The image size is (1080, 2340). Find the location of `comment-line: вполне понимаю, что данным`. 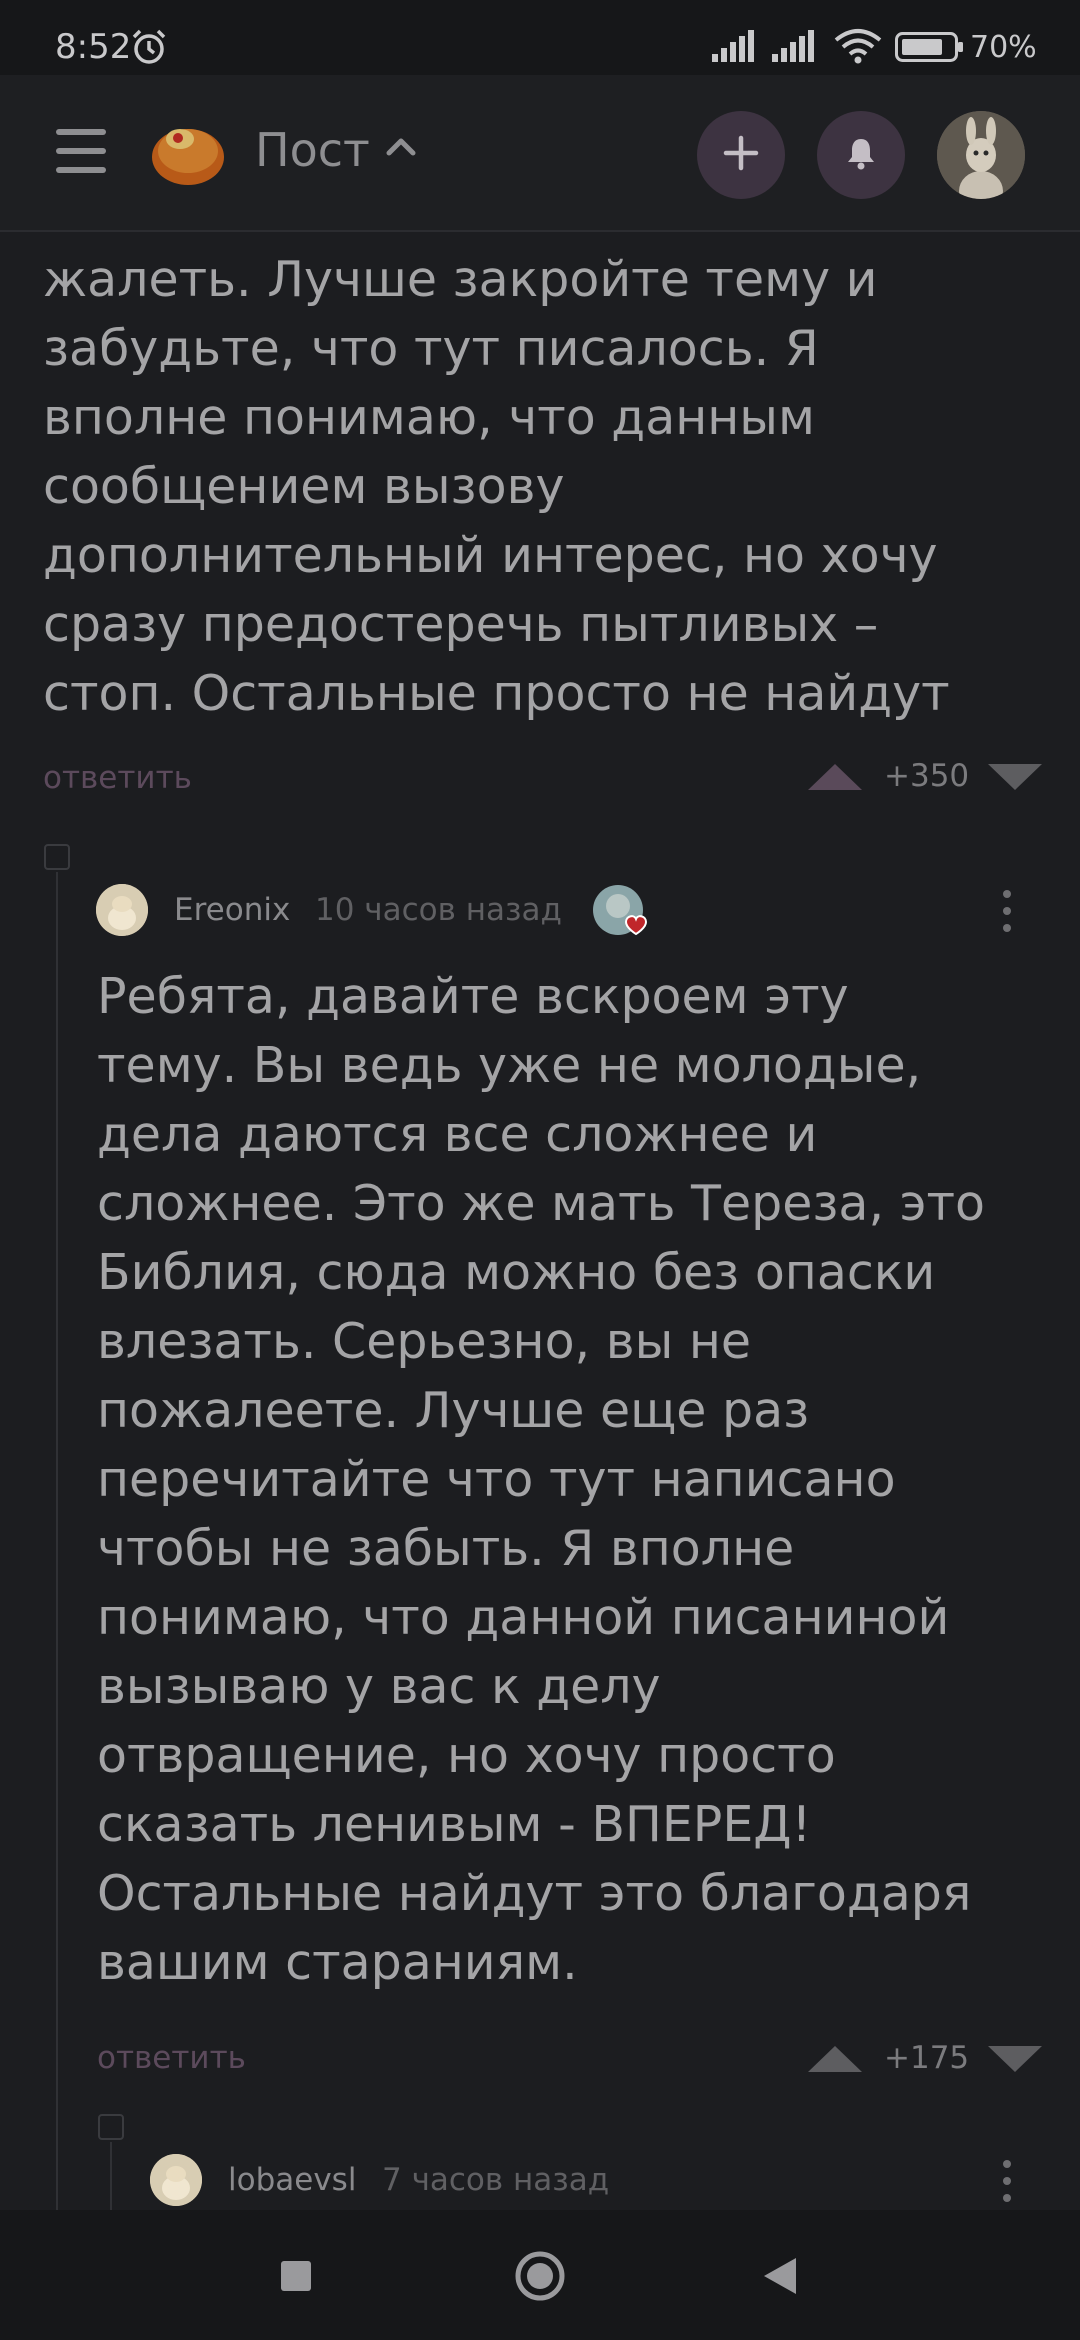

comment-line: вполне понимаю, что данным is located at coordinates (429, 417).